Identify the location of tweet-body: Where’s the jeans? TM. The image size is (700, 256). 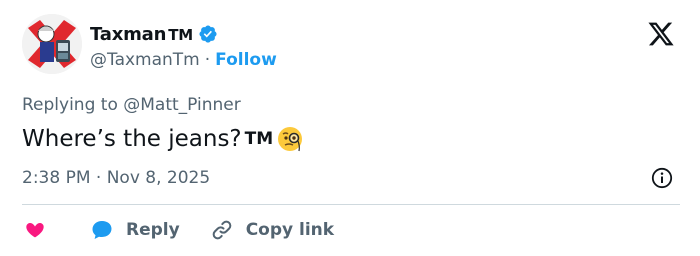
(163, 139).